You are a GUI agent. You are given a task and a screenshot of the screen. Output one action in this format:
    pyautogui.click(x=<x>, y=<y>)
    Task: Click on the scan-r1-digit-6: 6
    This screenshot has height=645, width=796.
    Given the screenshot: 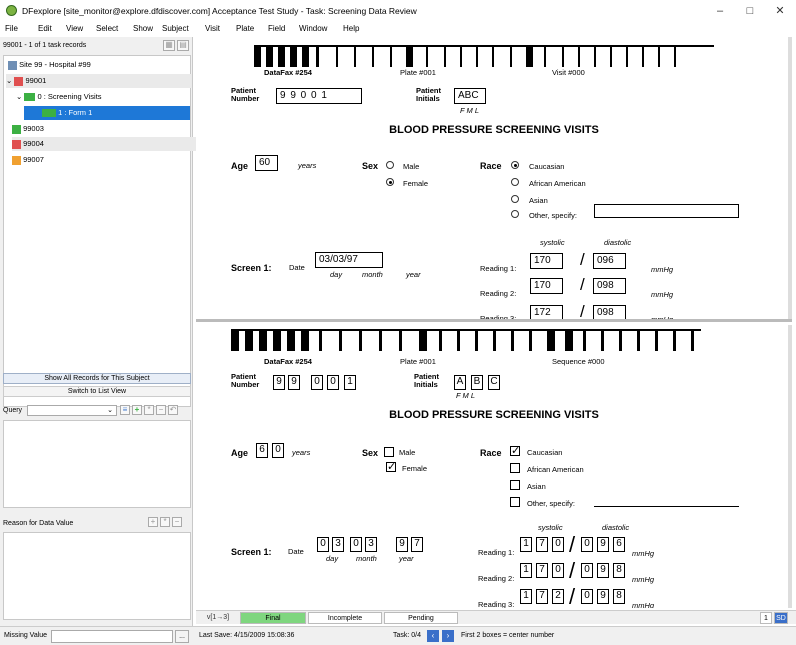 What is the action you would take?
    pyautogui.click(x=619, y=544)
    